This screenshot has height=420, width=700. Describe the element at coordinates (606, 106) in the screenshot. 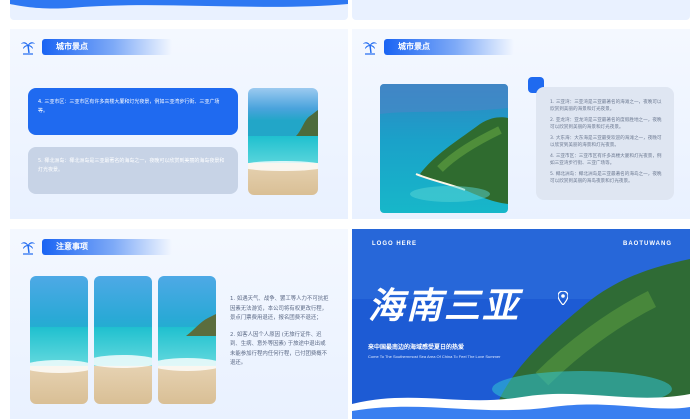

I see `list-item: 1. 三亚湾：三亚湾是三亚最著名的海滩之一，夜晚可以欣赏到美丽的海景和灯光夜景。` at that location.